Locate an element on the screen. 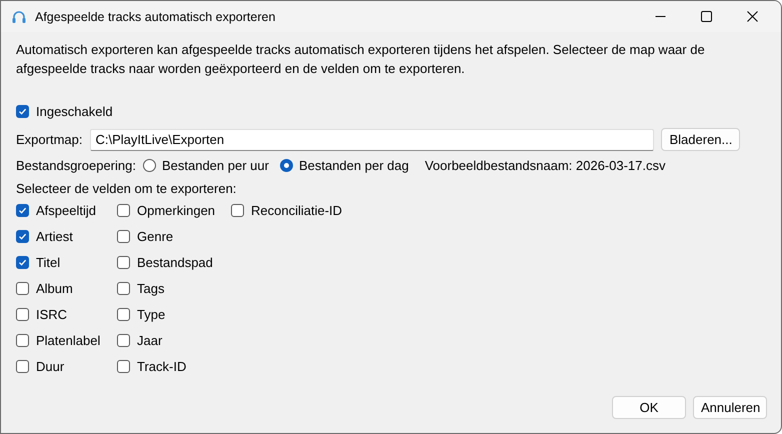 This screenshot has width=782, height=434. ok-button: OK is located at coordinates (649, 407).